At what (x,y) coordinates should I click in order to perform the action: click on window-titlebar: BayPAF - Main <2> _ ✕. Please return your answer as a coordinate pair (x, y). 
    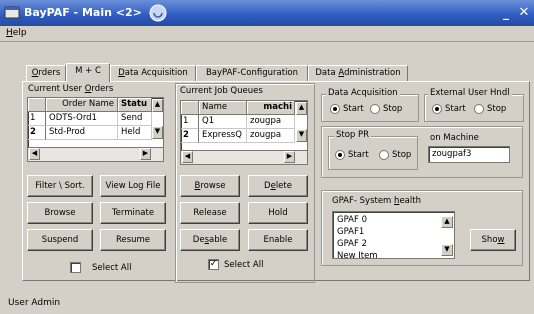
    Looking at the image, I should click on (267, 13).